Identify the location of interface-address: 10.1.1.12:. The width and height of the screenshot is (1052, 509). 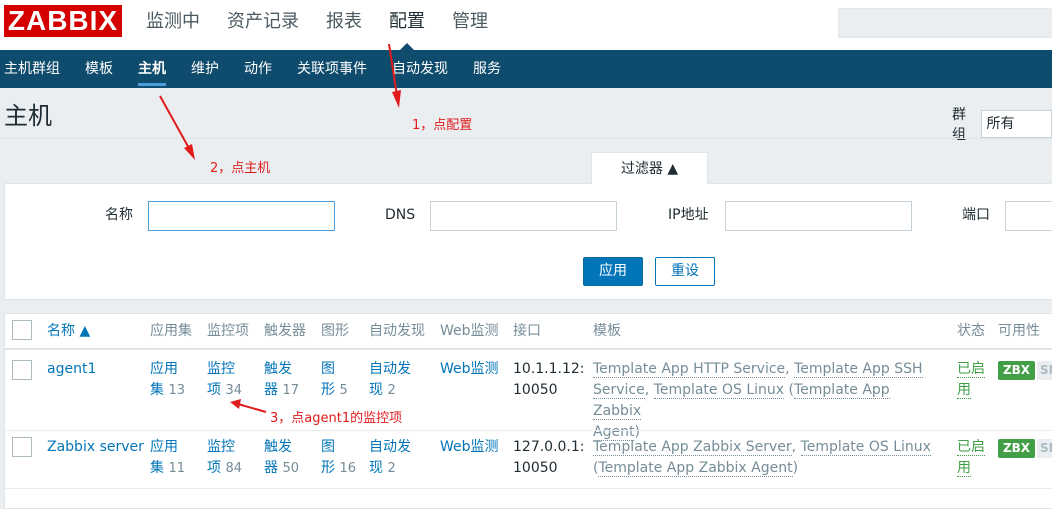
(549, 369).